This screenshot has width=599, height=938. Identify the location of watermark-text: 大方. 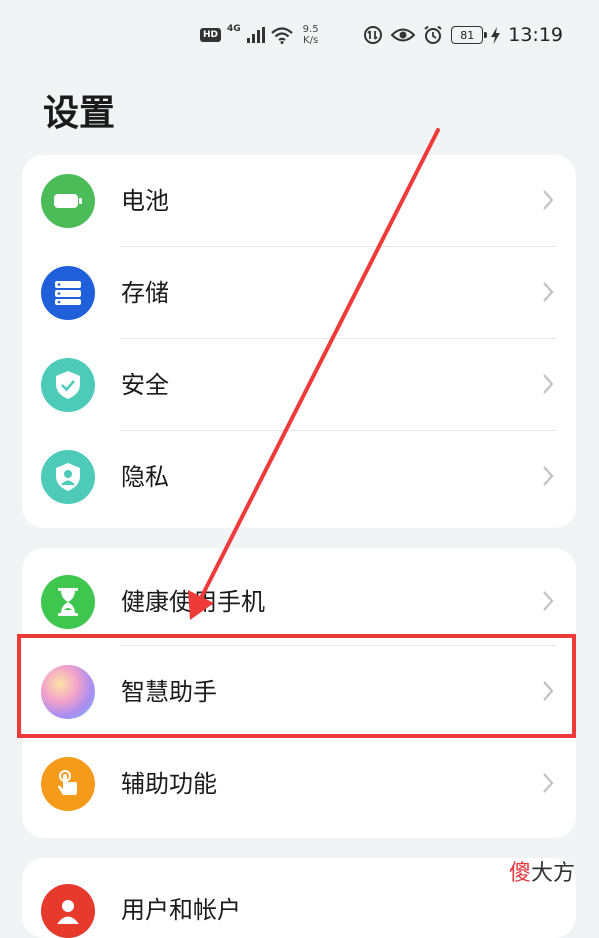
(553, 873).